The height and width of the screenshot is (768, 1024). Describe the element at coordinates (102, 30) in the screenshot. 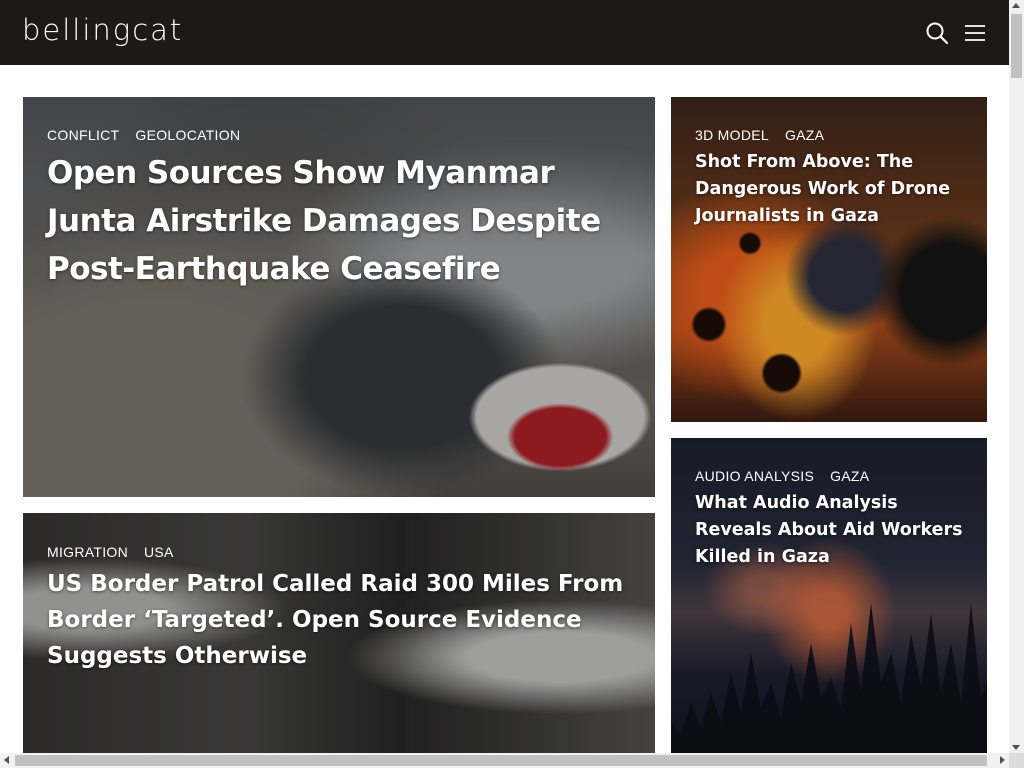

I see `site-logo: bellingcat` at that location.